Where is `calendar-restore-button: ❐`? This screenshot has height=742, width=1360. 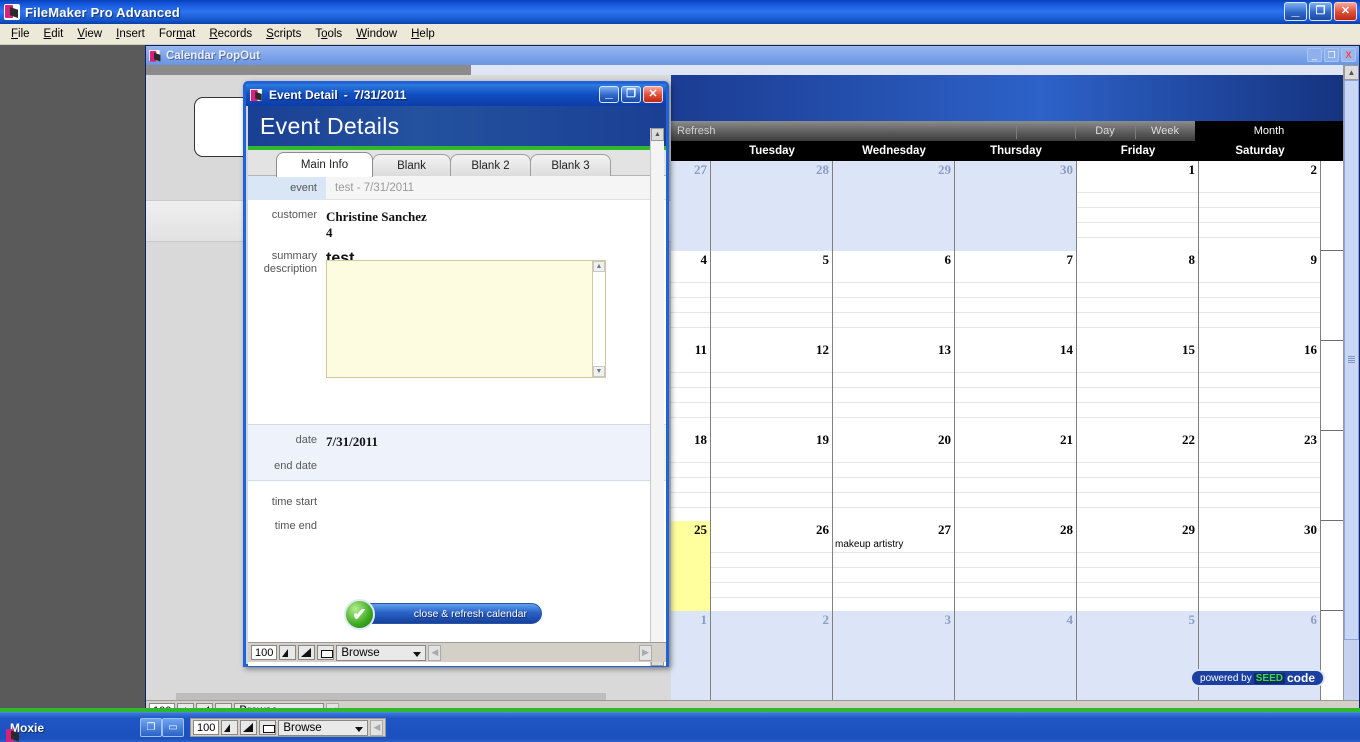 calendar-restore-button: ❐ is located at coordinates (1331, 55).